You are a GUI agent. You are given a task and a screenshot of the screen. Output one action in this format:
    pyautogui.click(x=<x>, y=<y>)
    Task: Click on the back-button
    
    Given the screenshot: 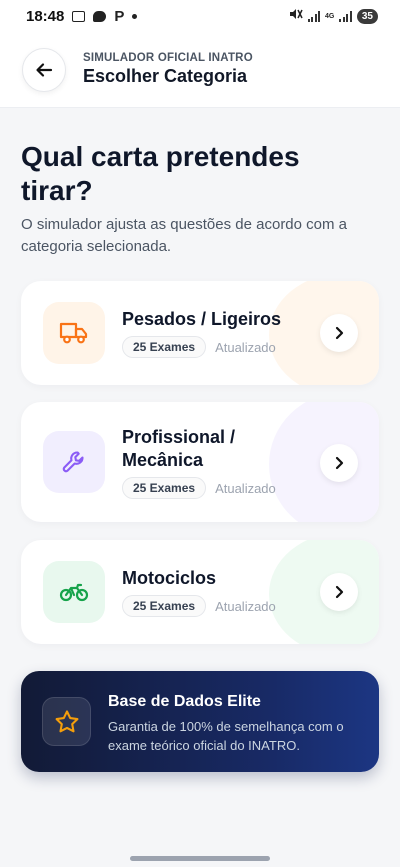 What is the action you would take?
    pyautogui.click(x=44, y=69)
    